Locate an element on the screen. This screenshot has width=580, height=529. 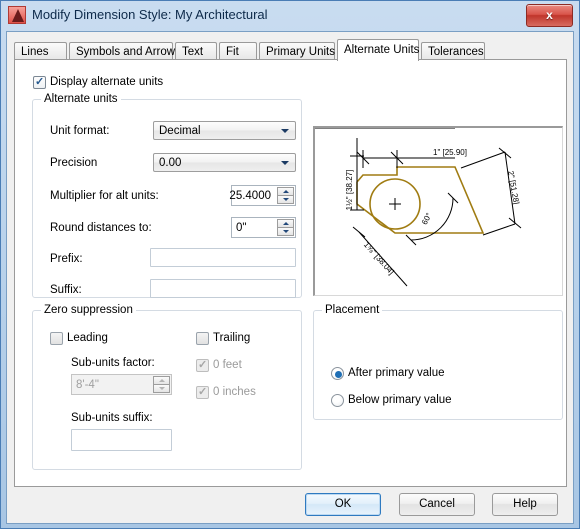
checkbox-label: Leading is located at coordinates (87, 338).